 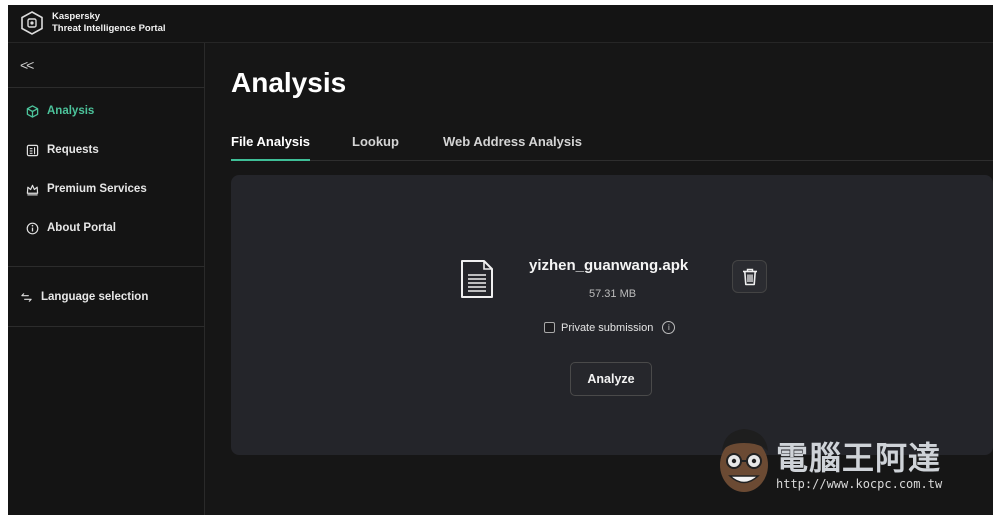 What do you see at coordinates (32, 189) in the screenshot?
I see `crown-icon` at bounding box center [32, 189].